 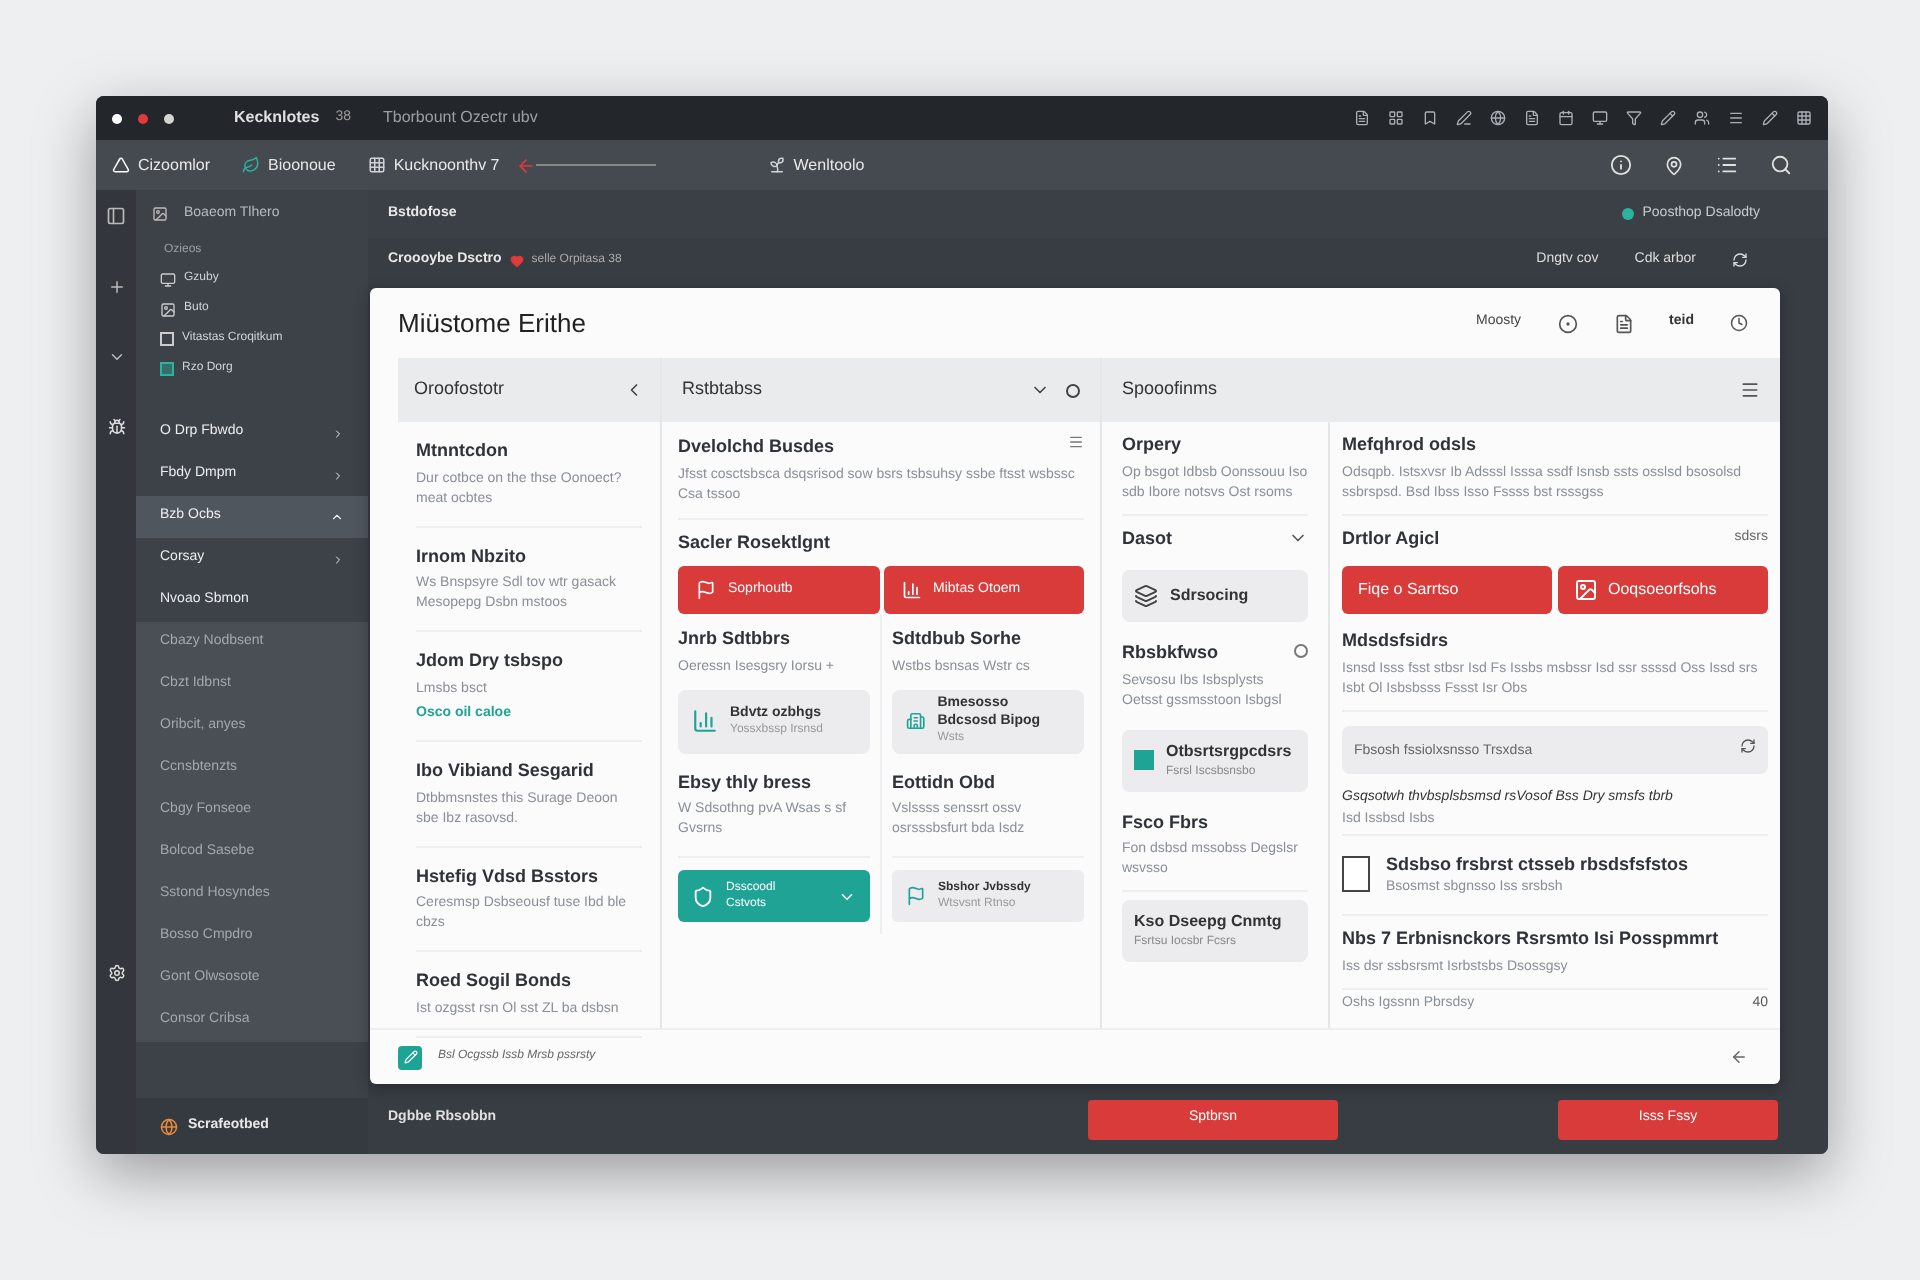 What do you see at coordinates (1146, 596) in the screenshot?
I see `layers-icon` at bounding box center [1146, 596].